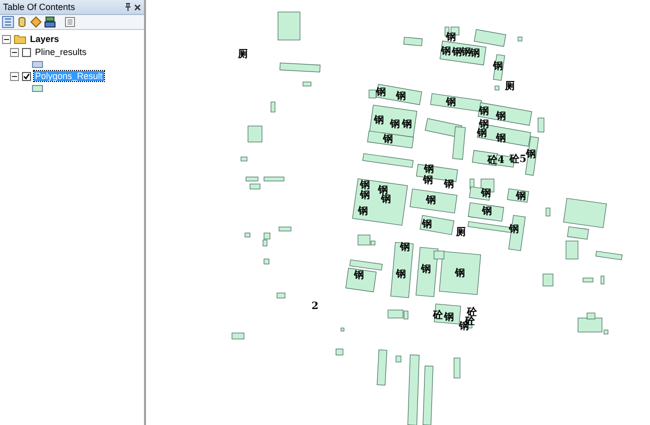 This screenshot has height=425, width=650. Describe the element at coordinates (22, 22) in the screenshot. I see `cylinder-icon` at that location.